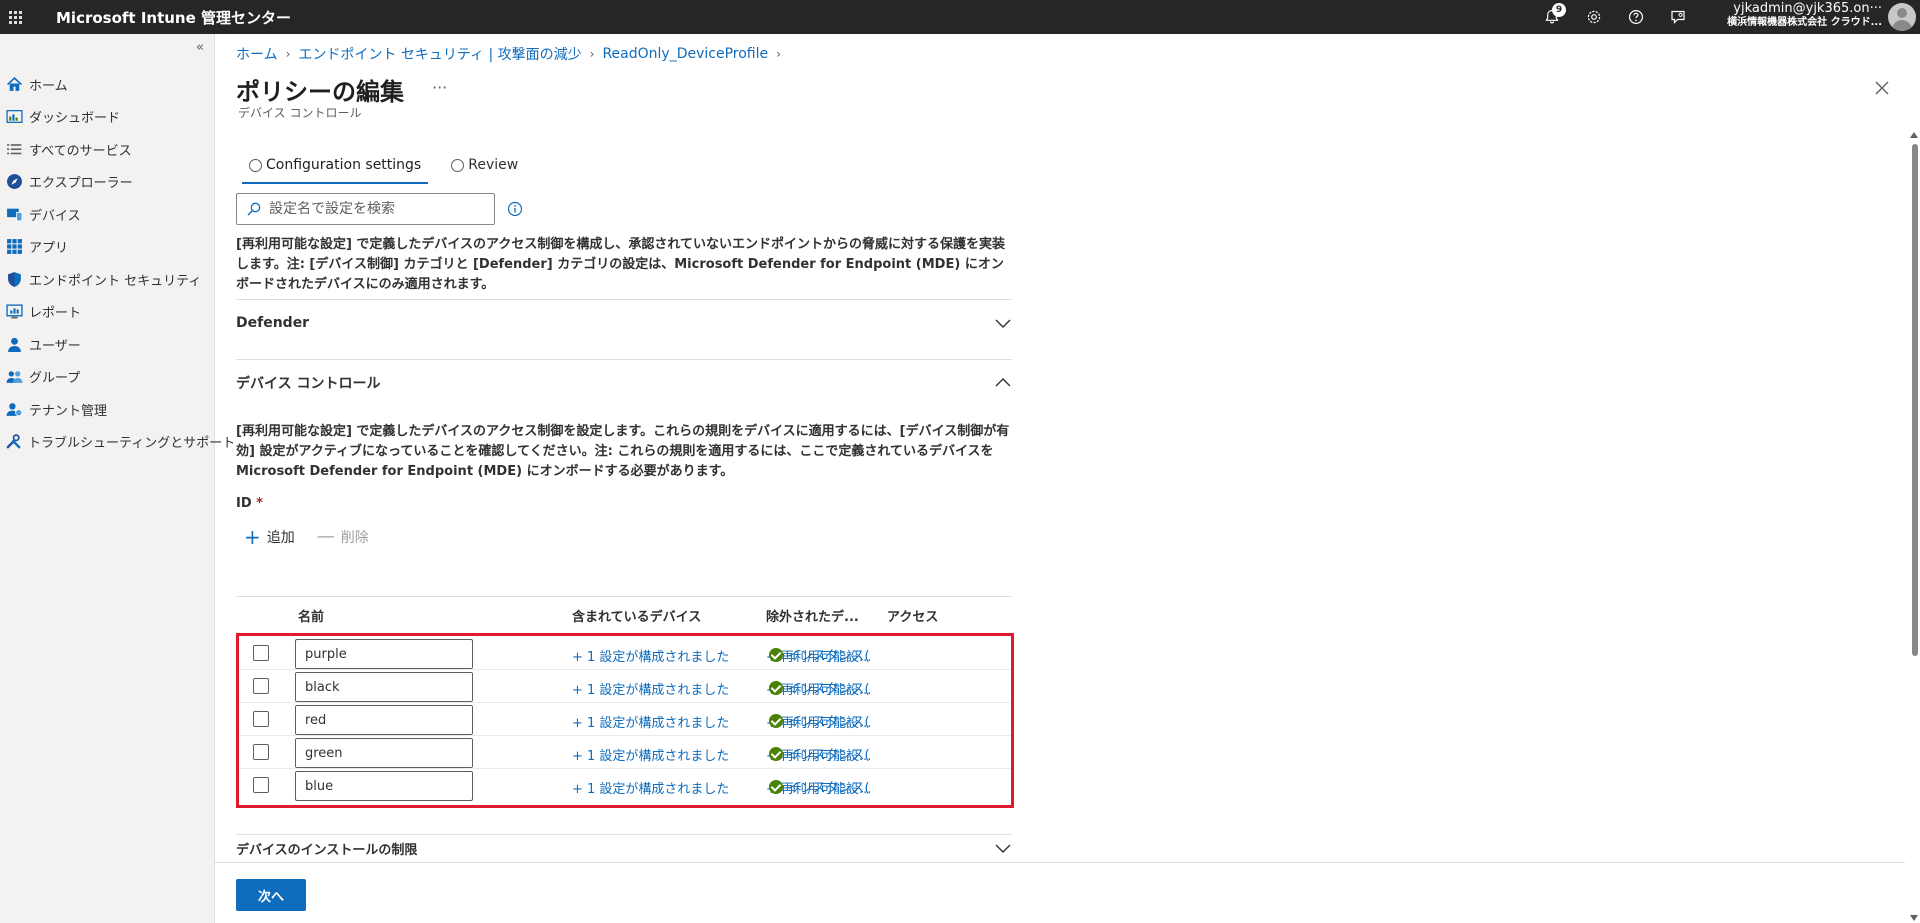 The image size is (1920, 923). I want to click on sidebar-item-label: ホーム, so click(48, 86).